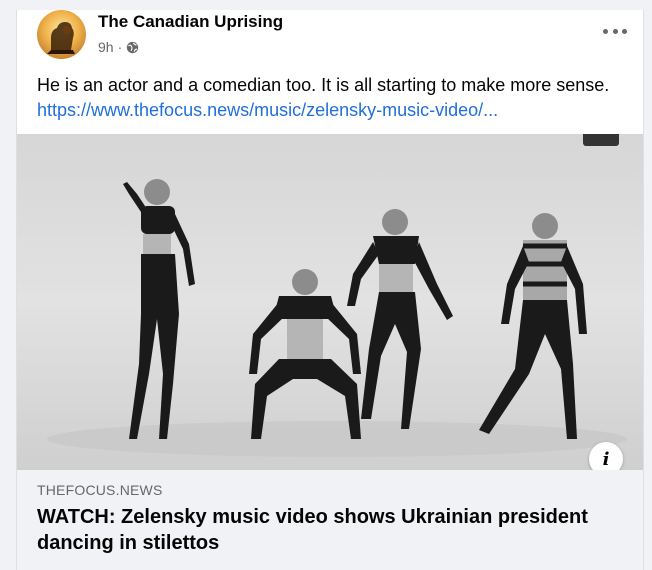 Image resolution: width=652 pixels, height=570 pixels. Describe the element at coordinates (132, 47) in the screenshot. I see `globe-icon` at that location.